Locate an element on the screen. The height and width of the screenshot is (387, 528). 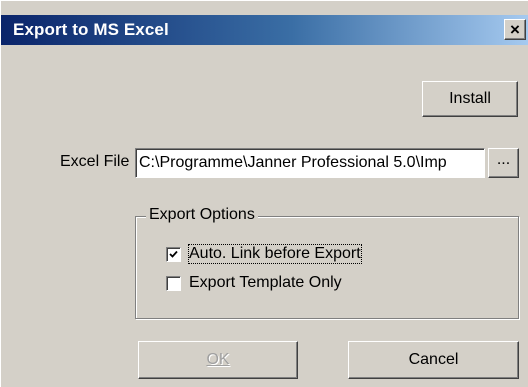
auto-link-checkbox is located at coordinates (173, 254).